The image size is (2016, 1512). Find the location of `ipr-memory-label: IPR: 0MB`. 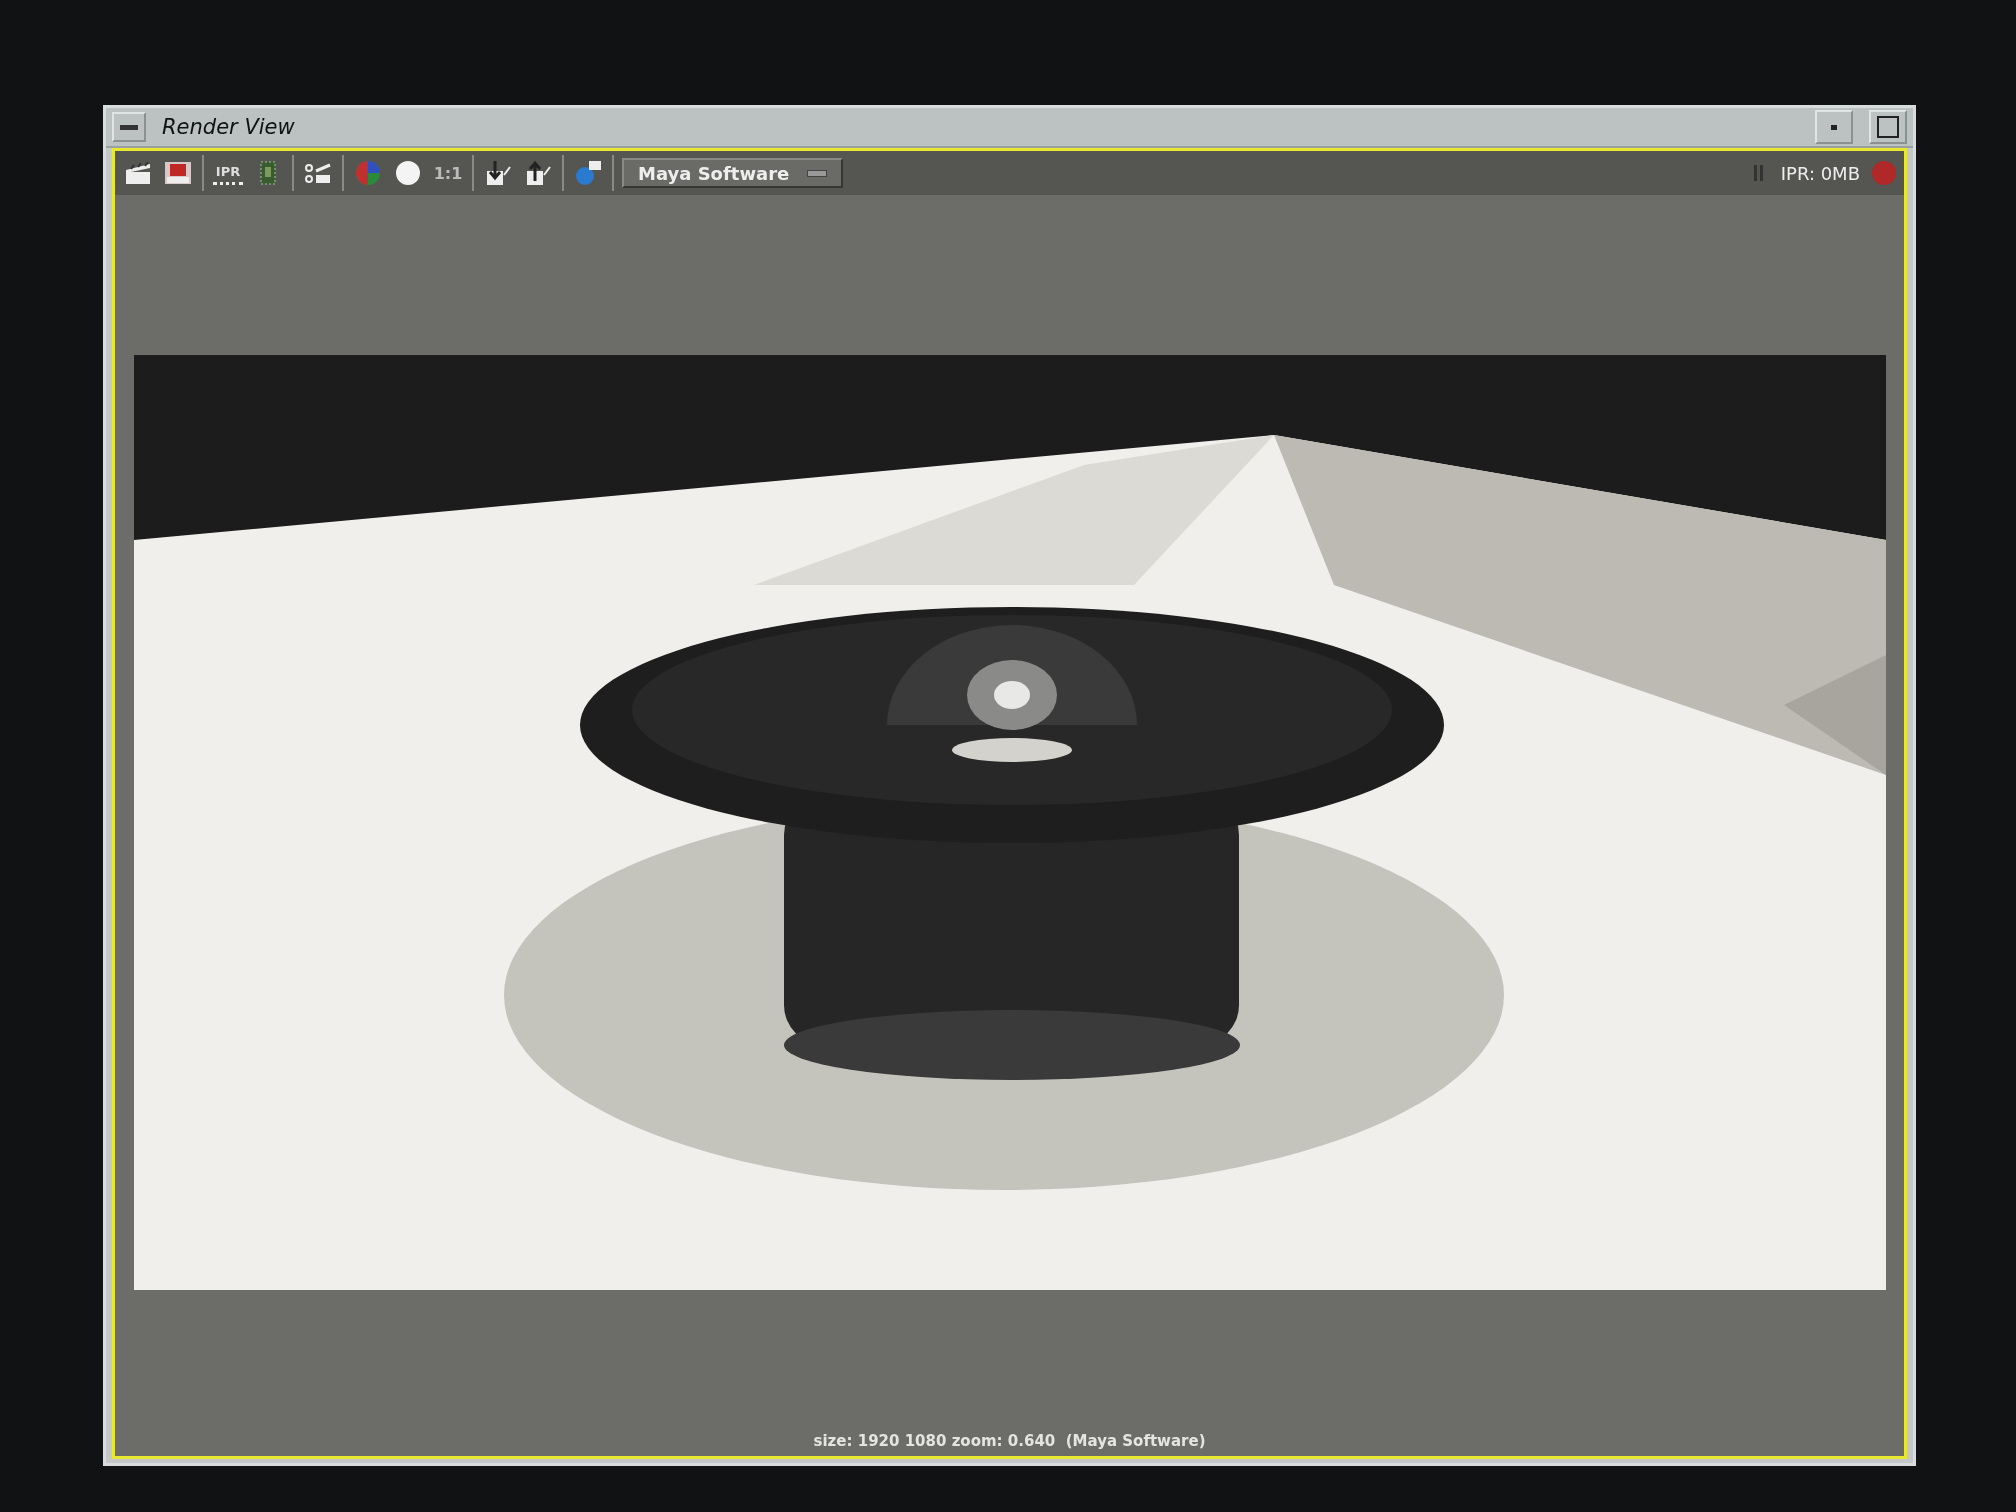

ipr-memory-label: IPR: 0MB is located at coordinates (1820, 173).